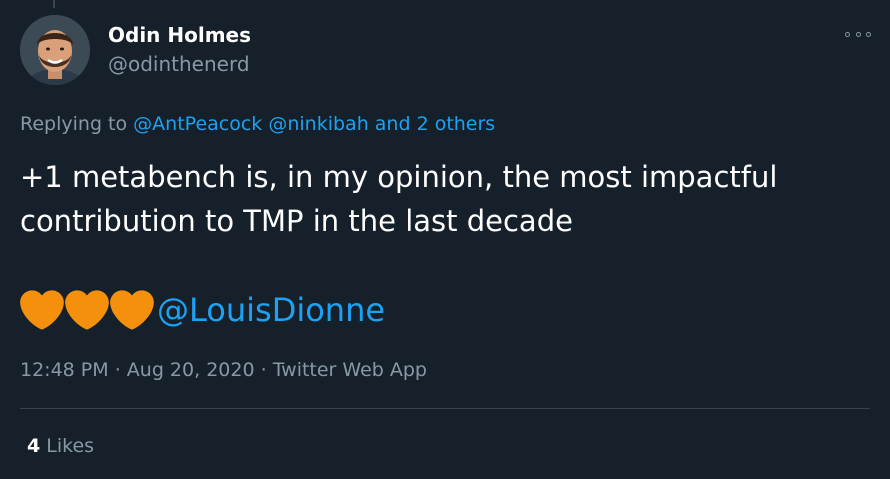  Describe the element at coordinates (54, 4) in the screenshot. I see `thread-connector-line` at that location.